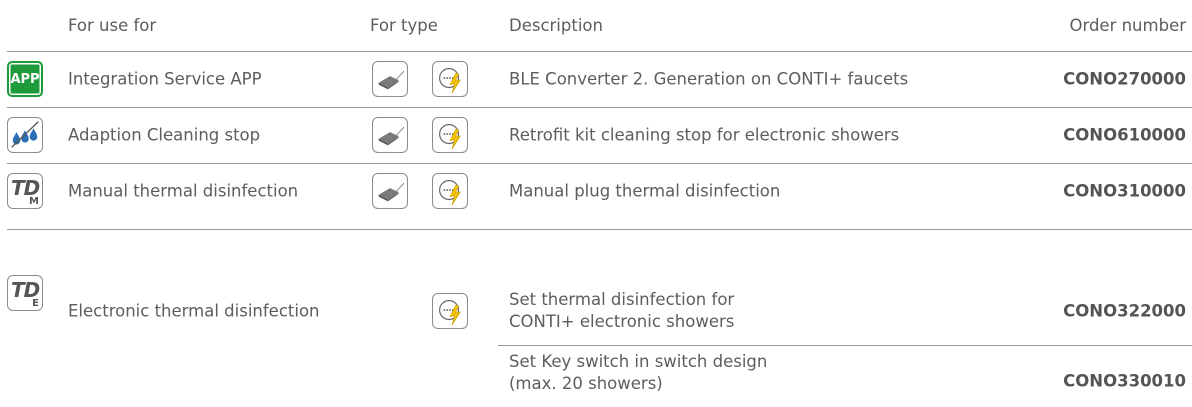  I want to click on cleaning-stop-icon, so click(25, 135).